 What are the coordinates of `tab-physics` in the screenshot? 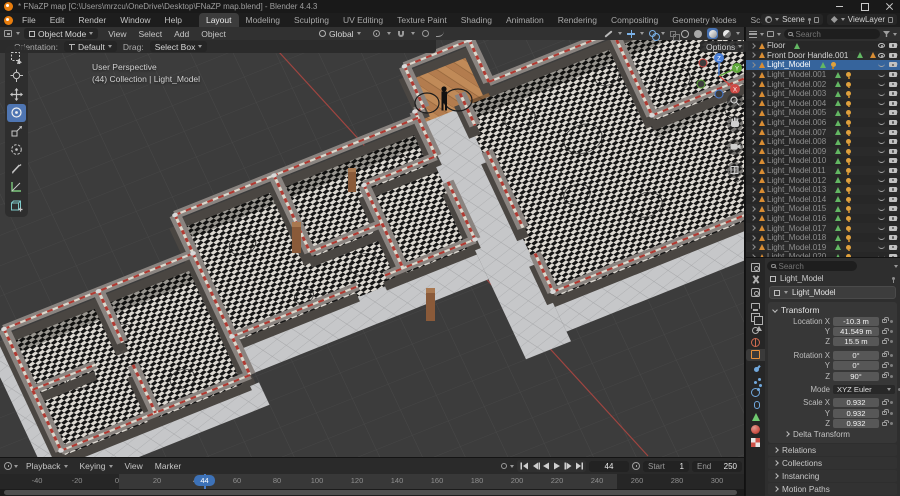 It's located at (755, 392).